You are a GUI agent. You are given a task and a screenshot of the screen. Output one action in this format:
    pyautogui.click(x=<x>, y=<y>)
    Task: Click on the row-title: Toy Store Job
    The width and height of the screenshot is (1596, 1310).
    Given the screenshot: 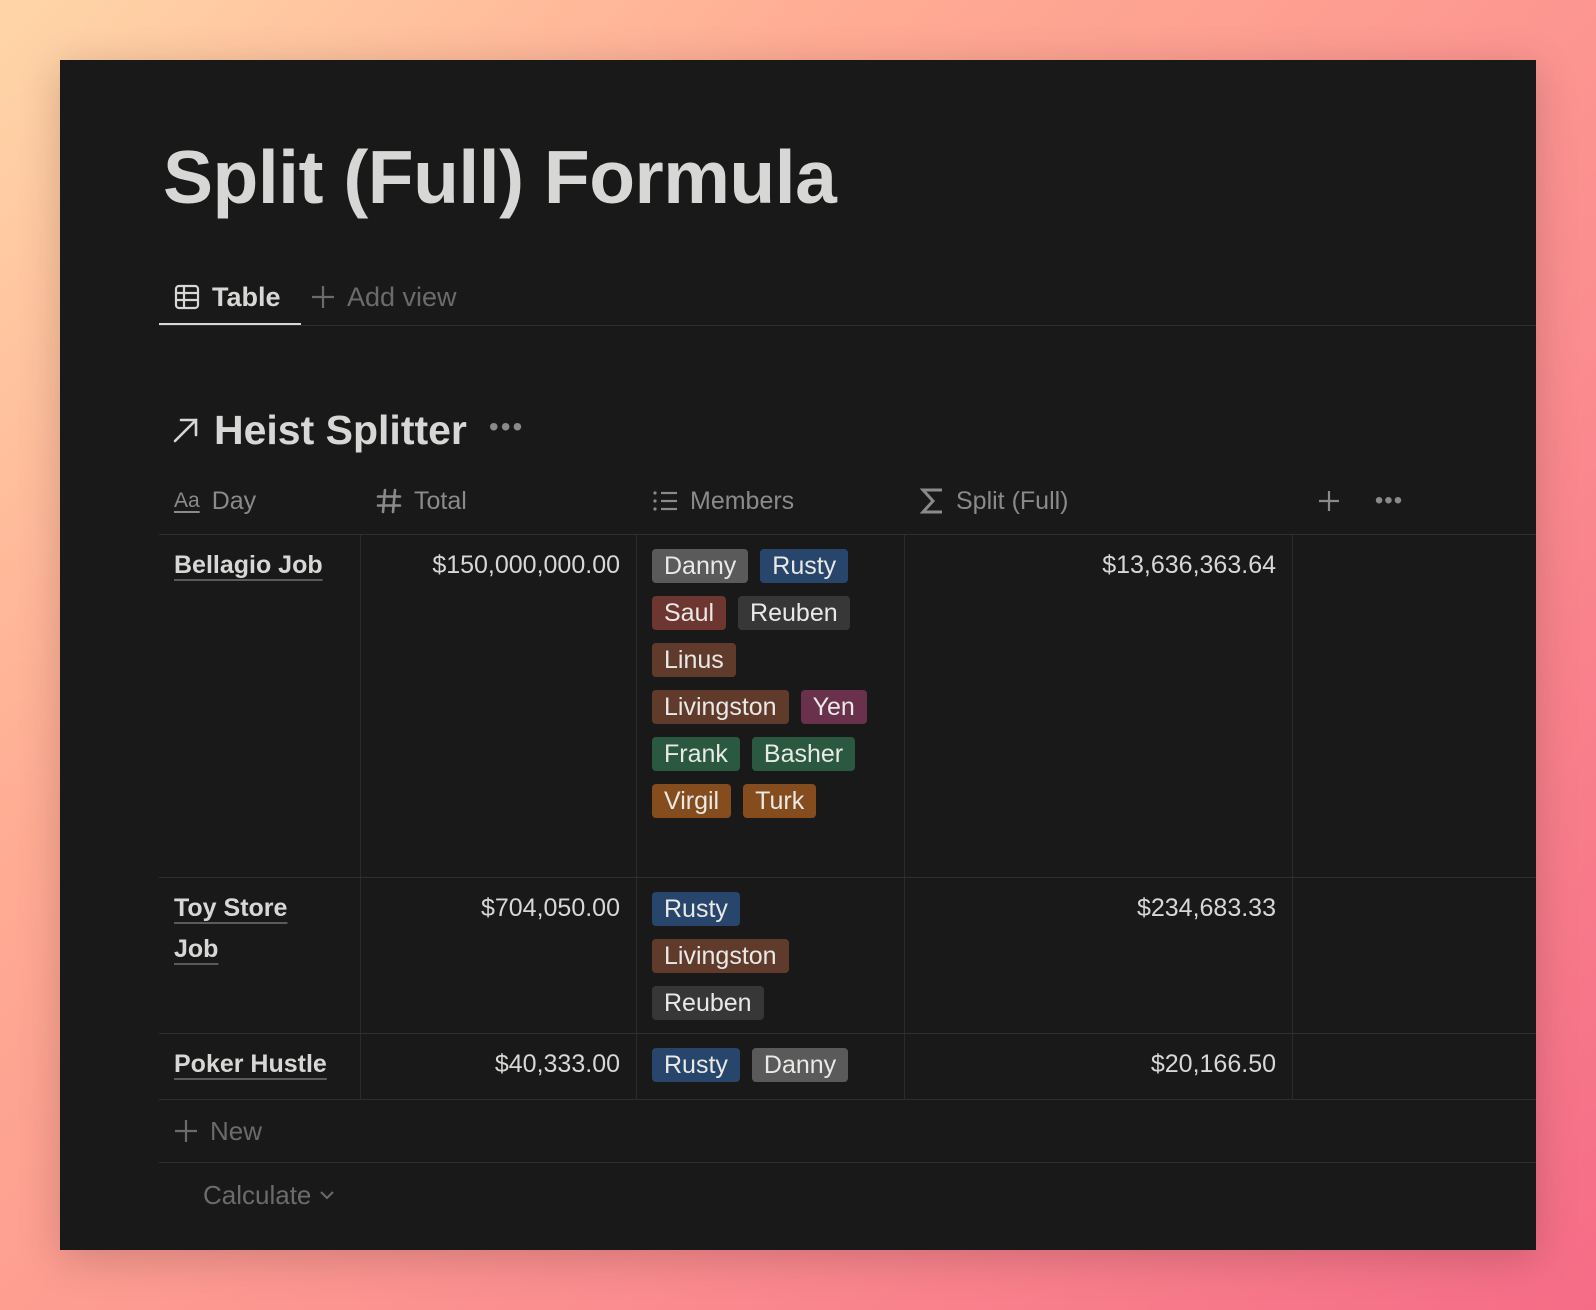 What is the action you would take?
    pyautogui.click(x=239, y=929)
    